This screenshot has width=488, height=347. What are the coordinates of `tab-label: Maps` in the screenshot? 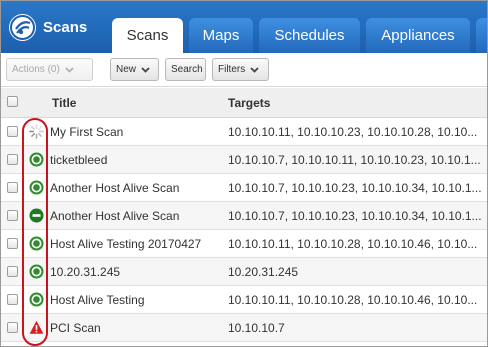 It's located at (221, 35).